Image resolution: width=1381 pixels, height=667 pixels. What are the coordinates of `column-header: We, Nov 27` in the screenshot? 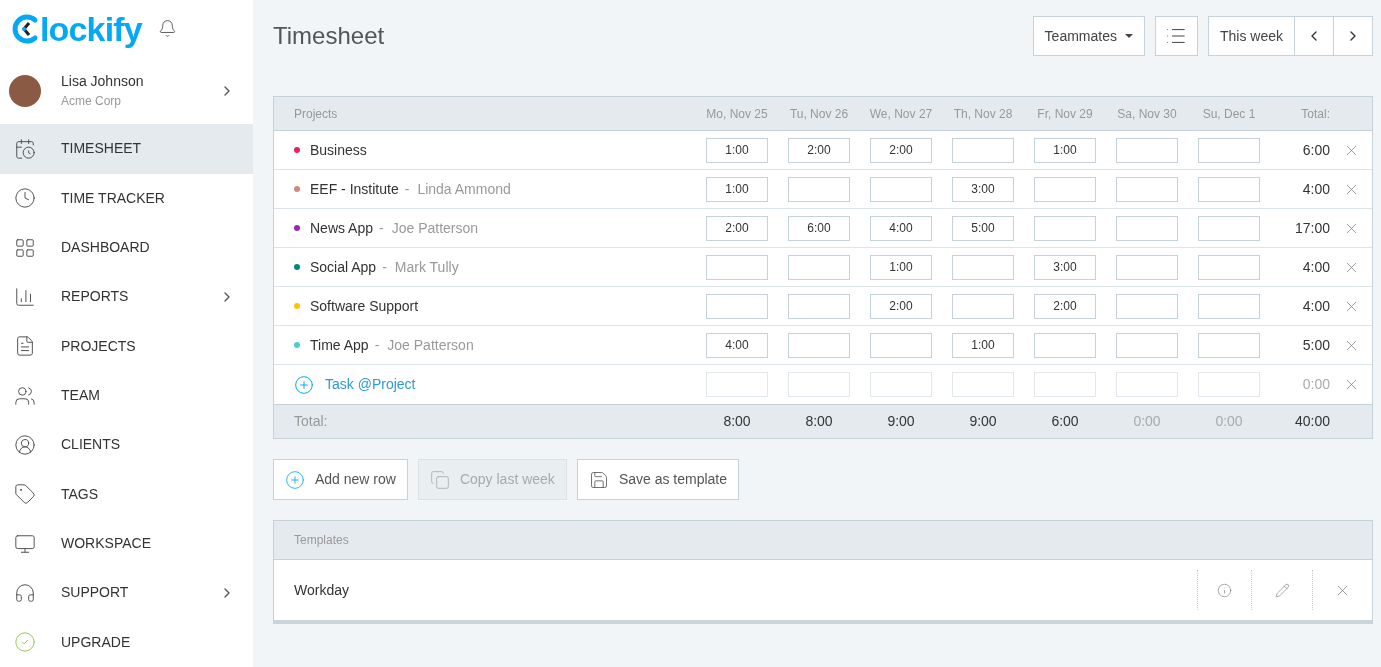 It's located at (901, 114).